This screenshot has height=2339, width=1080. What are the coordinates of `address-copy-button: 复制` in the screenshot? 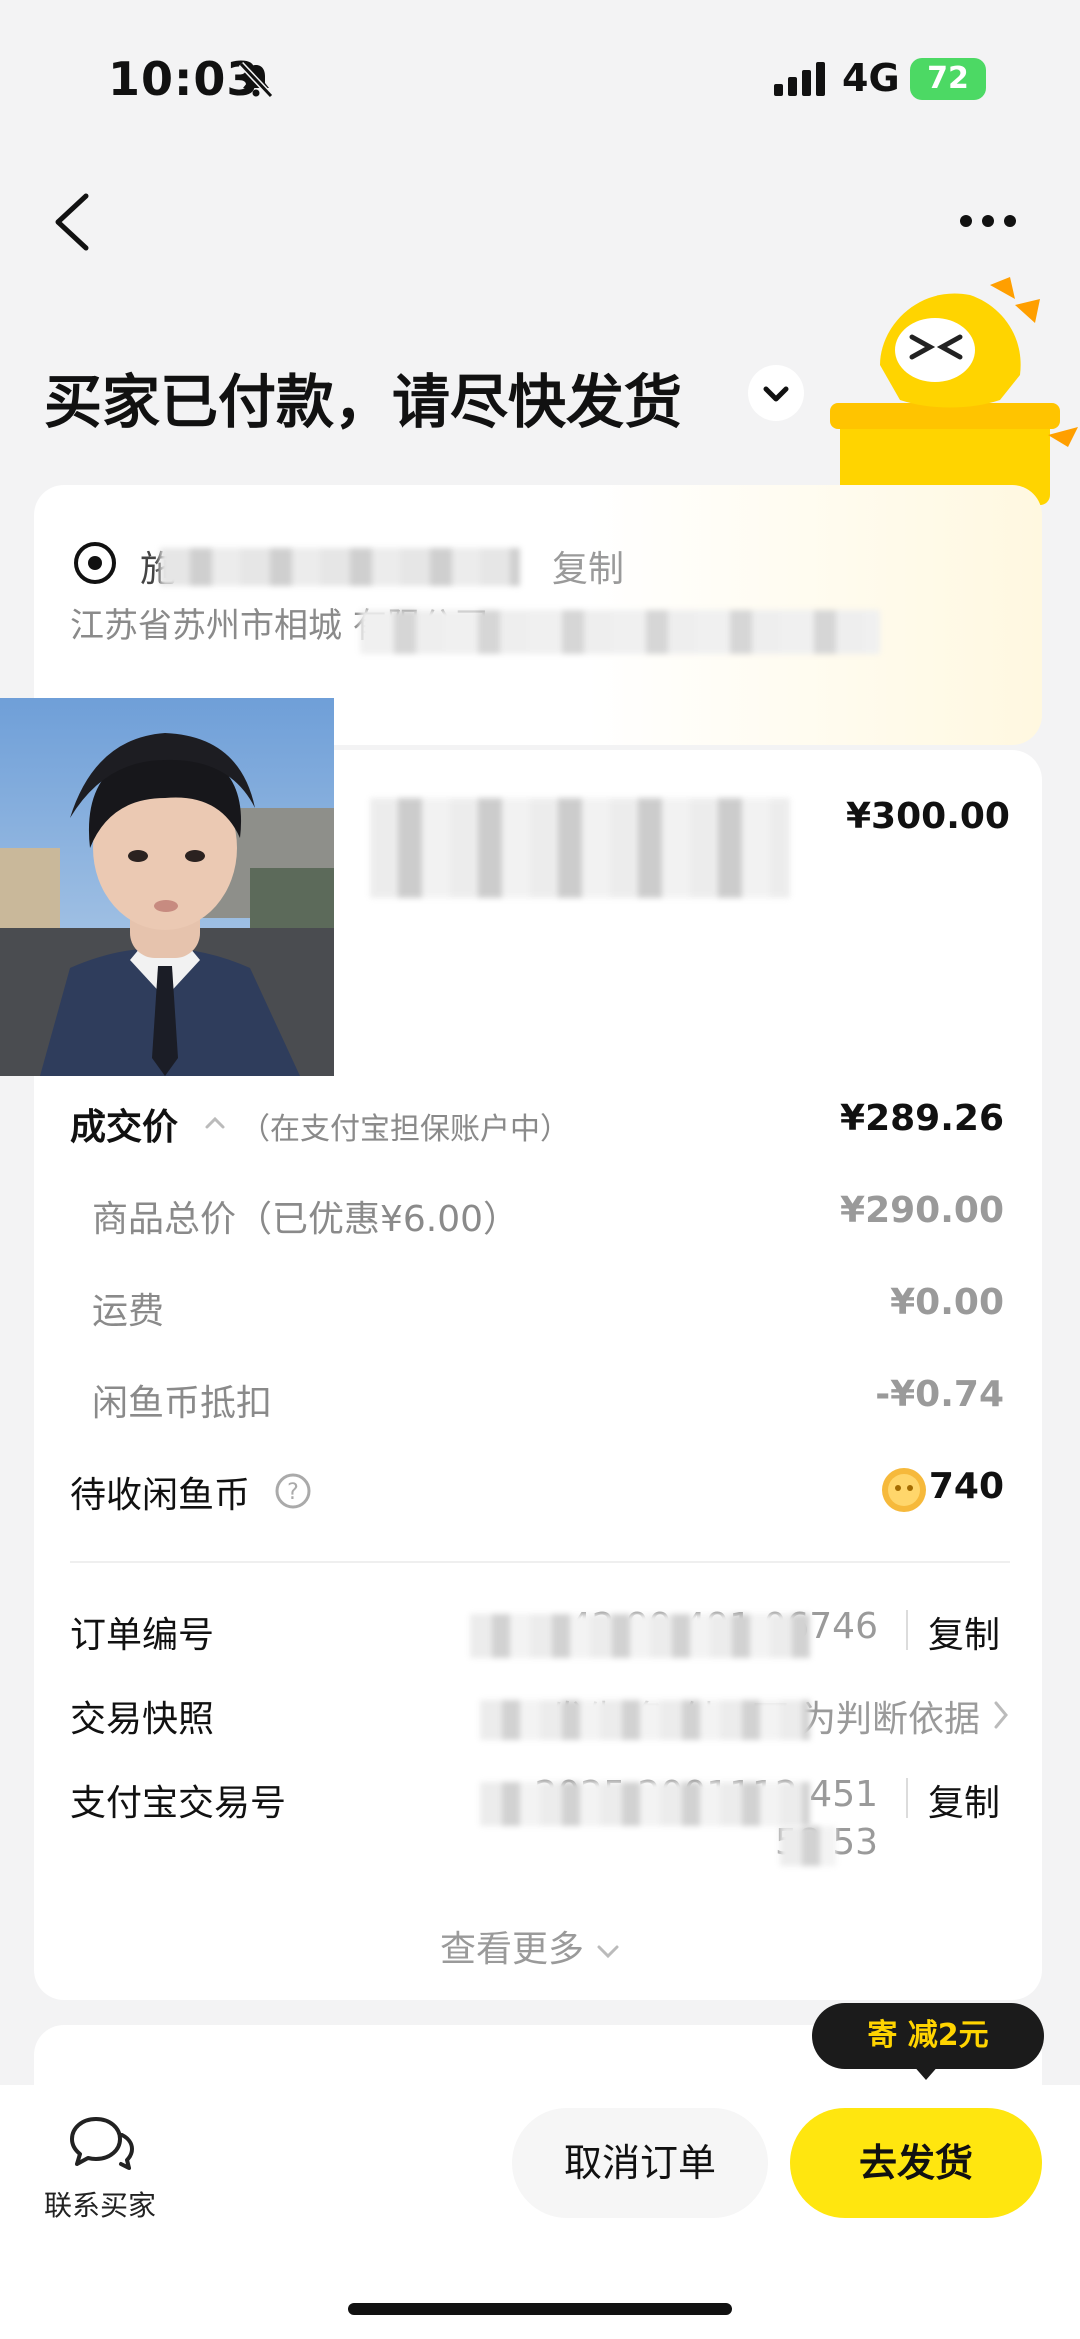 It's located at (588, 566).